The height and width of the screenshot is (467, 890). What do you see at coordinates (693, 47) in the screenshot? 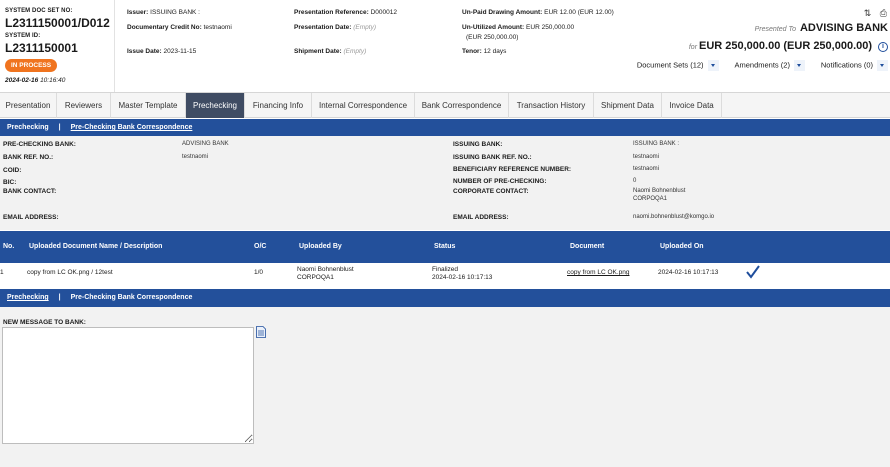
I see `for-label: for` at bounding box center [693, 47].